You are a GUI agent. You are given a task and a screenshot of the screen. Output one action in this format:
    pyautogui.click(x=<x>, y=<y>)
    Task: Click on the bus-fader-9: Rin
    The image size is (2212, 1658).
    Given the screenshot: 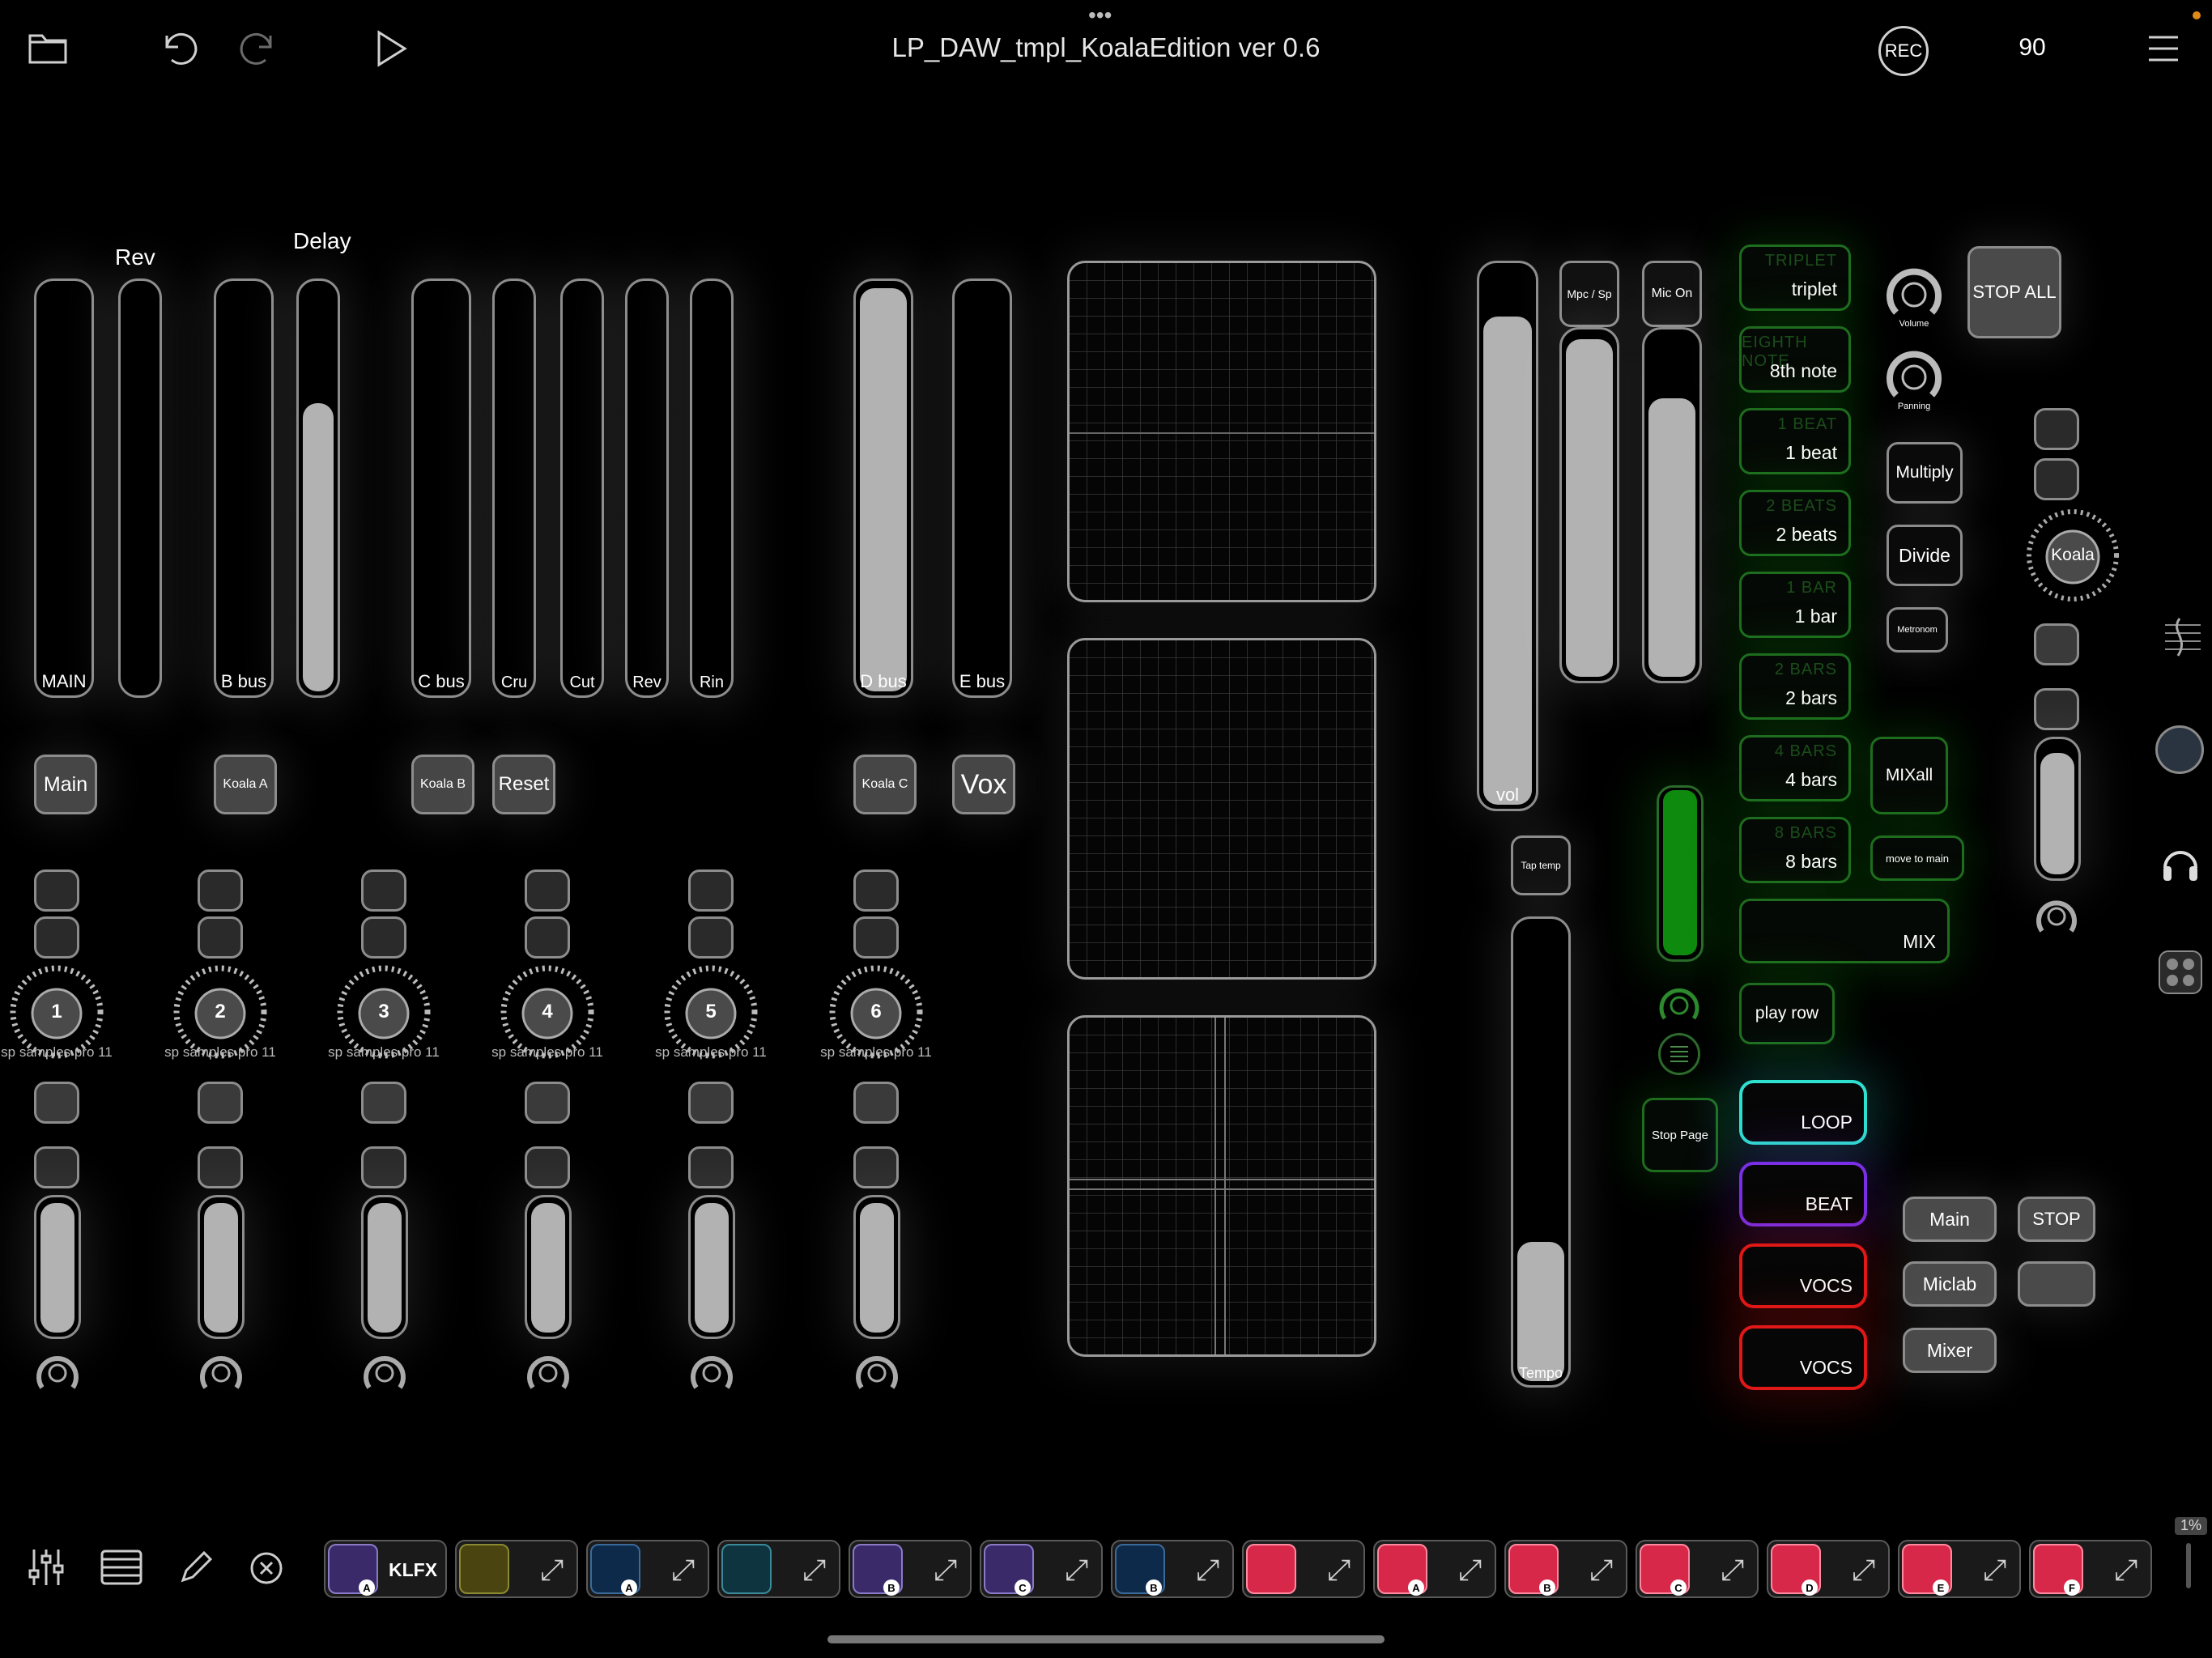 What is the action you would take?
    pyautogui.click(x=712, y=488)
    